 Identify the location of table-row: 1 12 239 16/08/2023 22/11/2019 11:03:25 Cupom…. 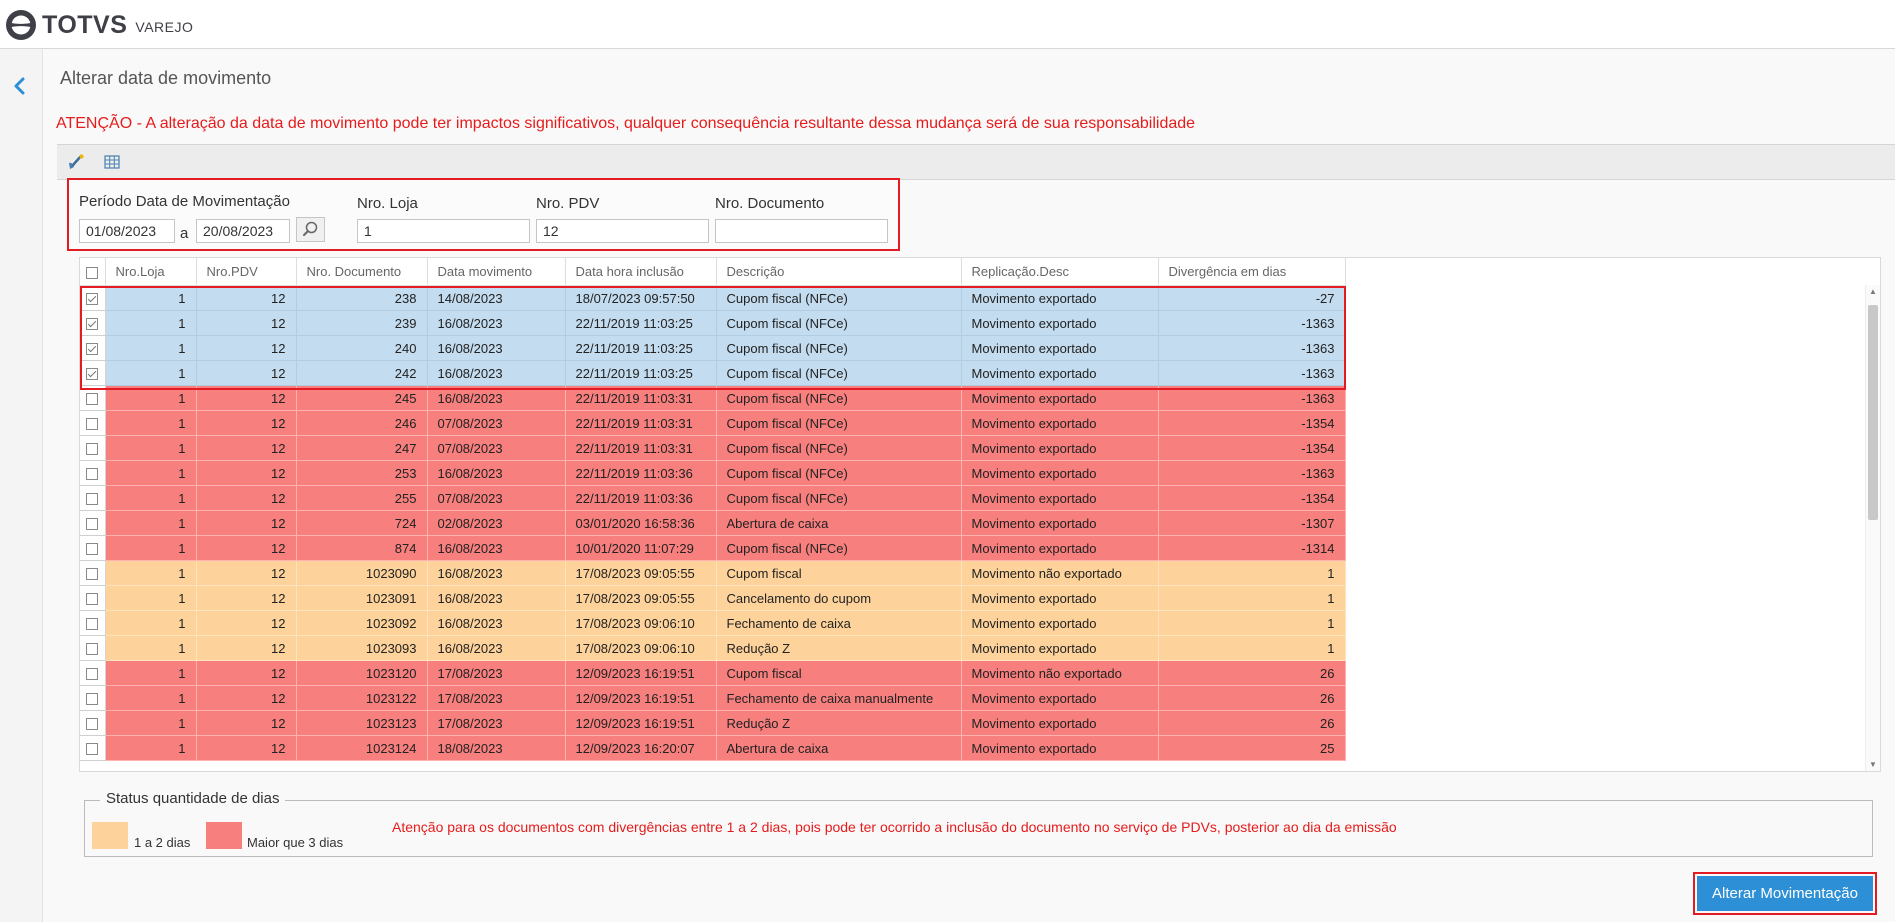
(713, 323).